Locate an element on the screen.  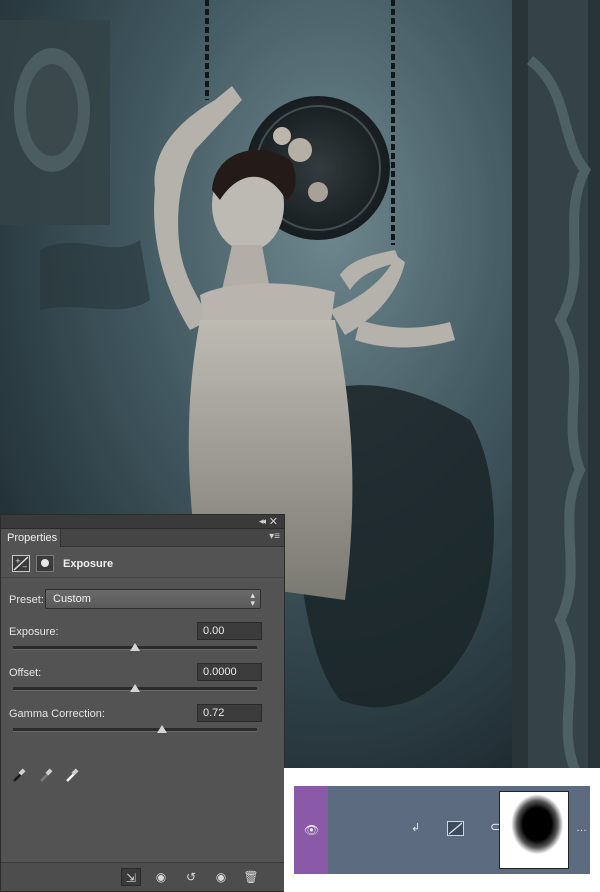
collapse-icon: ◂◂ is located at coordinates (262, 521).